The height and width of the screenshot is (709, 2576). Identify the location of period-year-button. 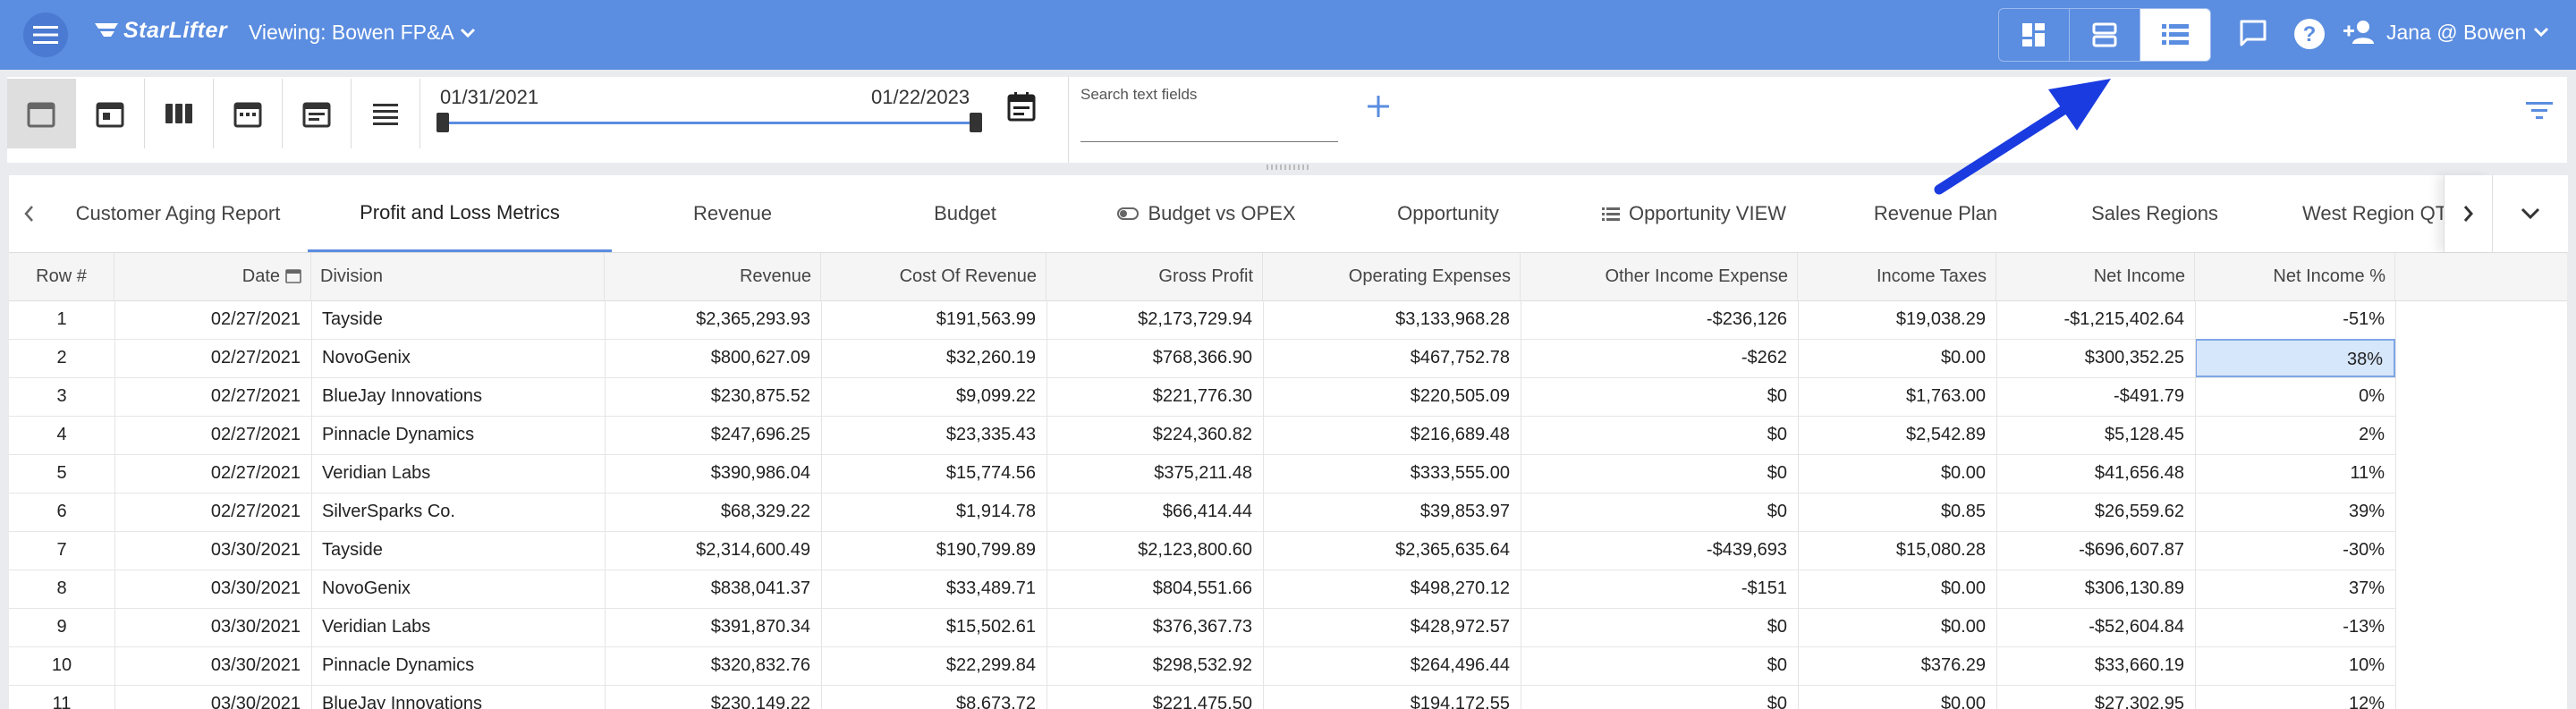
(386, 114).